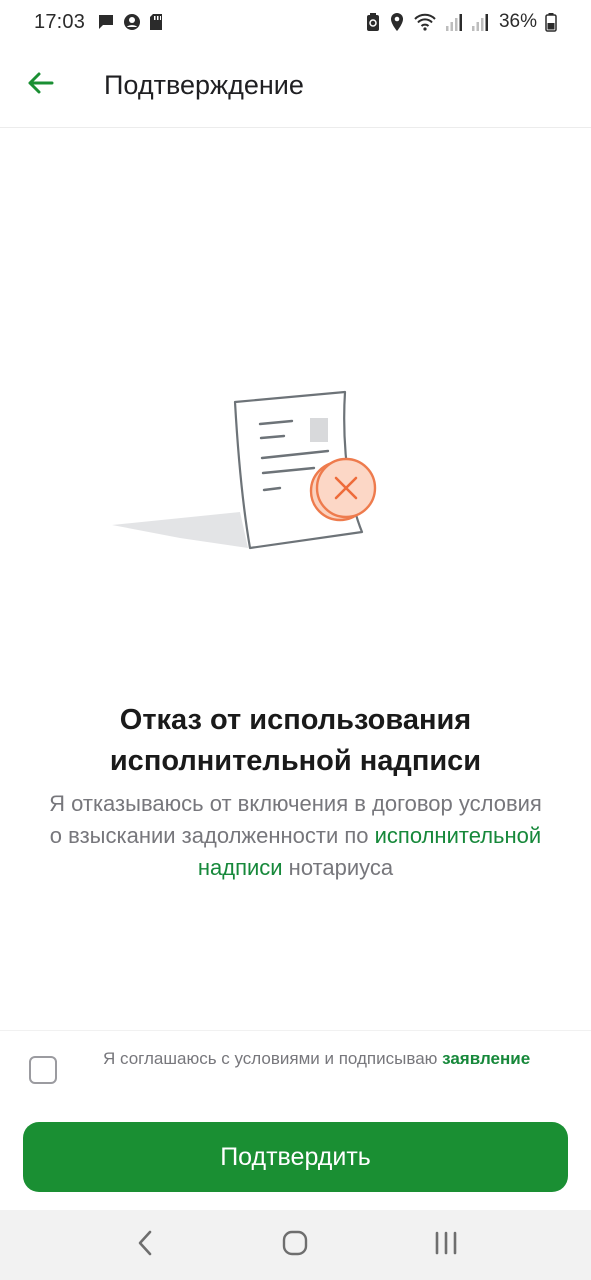  I want to click on agree-checkbox, so click(43, 1070).